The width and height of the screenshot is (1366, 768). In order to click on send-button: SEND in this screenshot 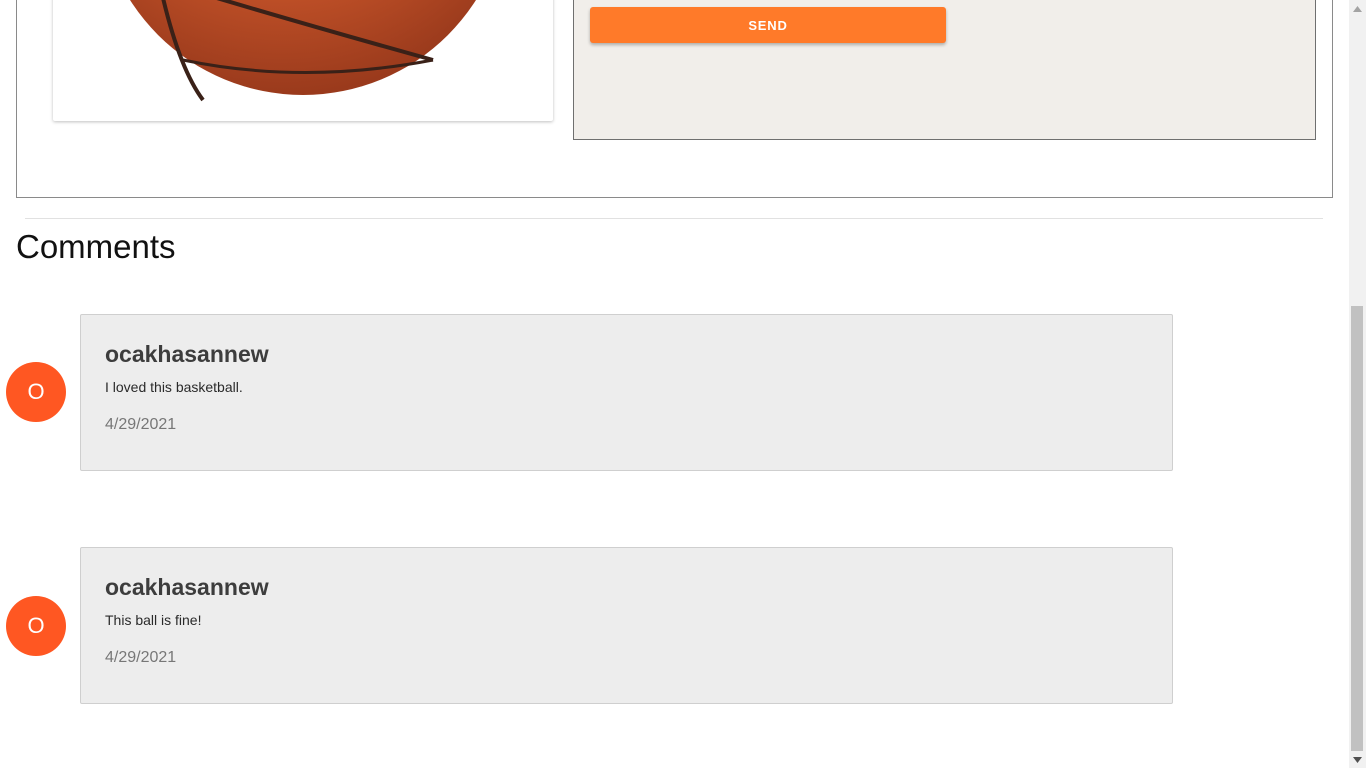, I will do `click(768, 25)`.